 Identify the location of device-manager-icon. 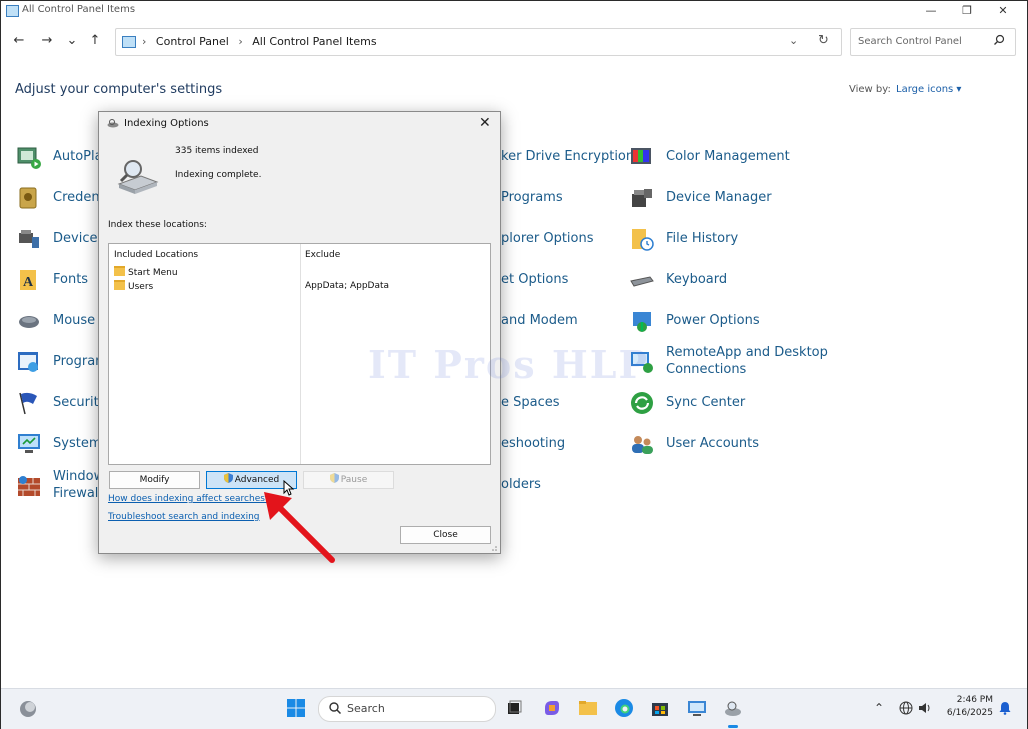
(642, 198).